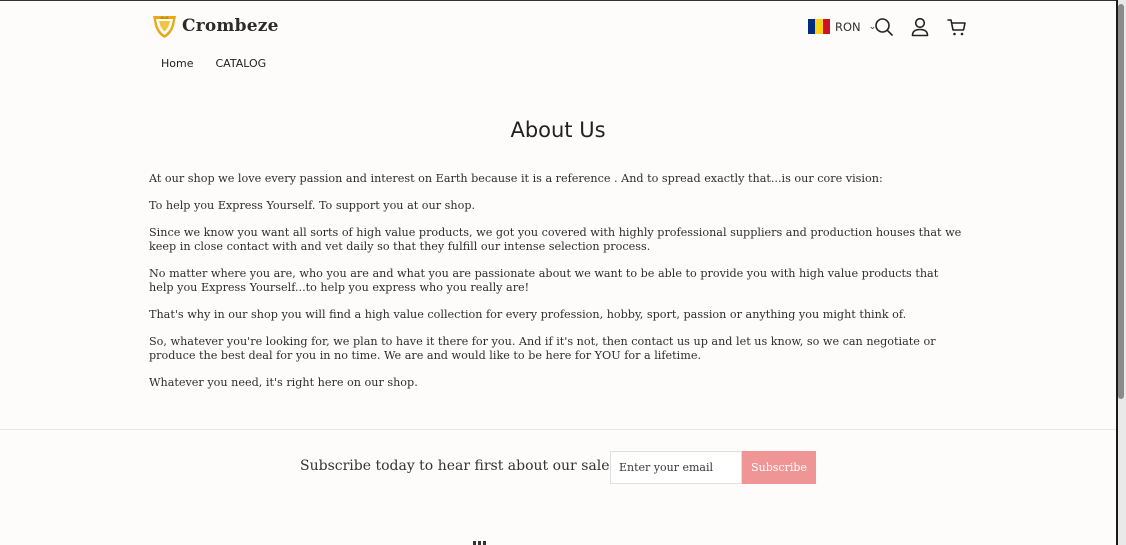  Describe the element at coordinates (558, 0) in the screenshot. I see `window-top-edge` at that location.